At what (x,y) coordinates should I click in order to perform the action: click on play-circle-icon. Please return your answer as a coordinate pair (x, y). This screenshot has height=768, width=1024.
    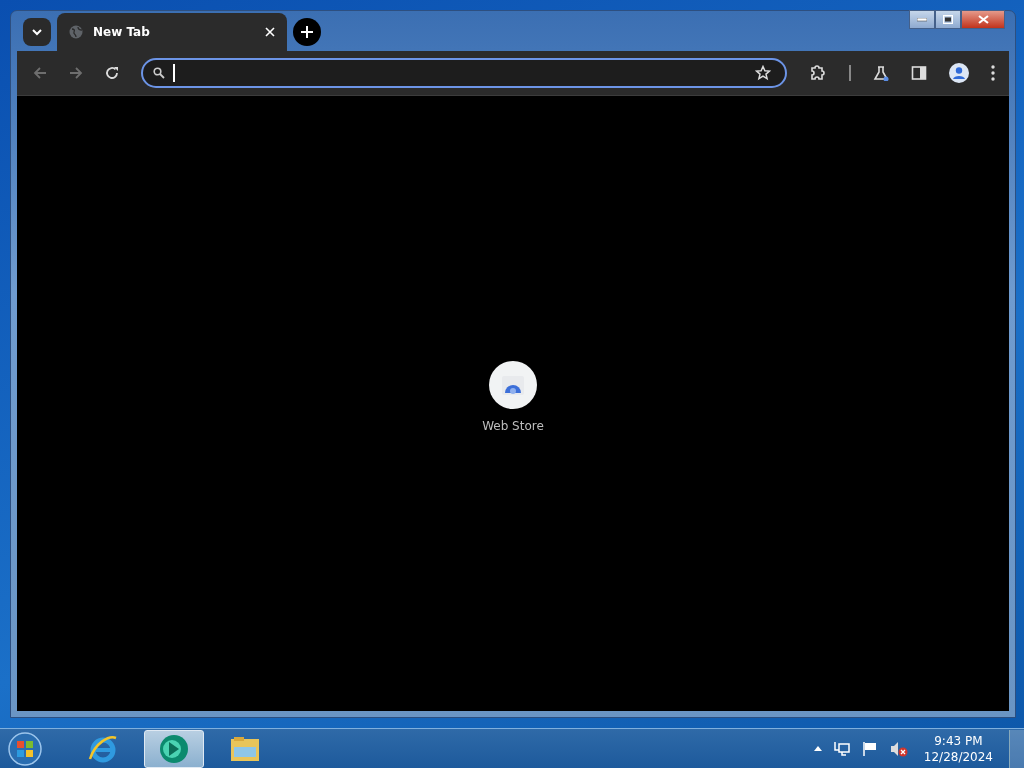
    Looking at the image, I should click on (174, 748).